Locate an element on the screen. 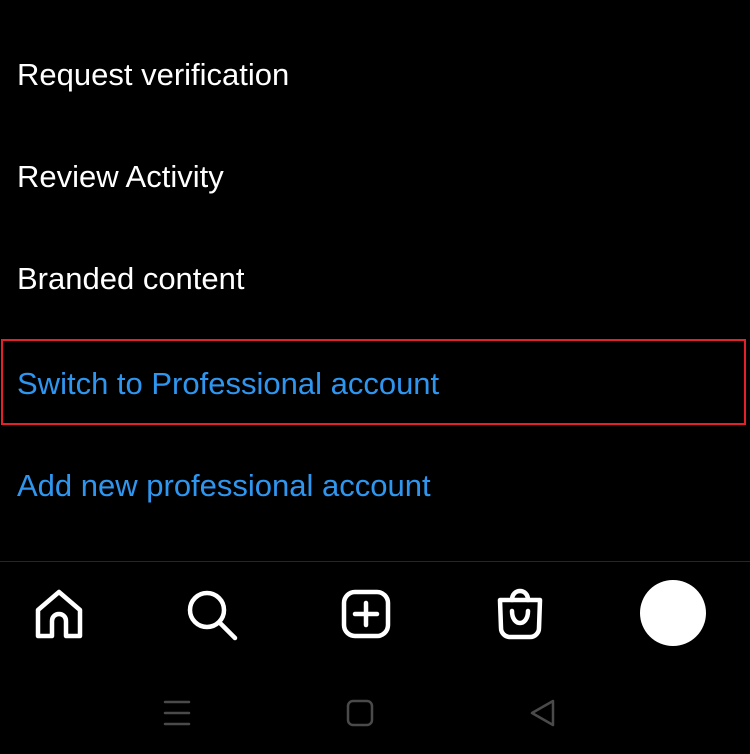  menu-item-add-new-professional: Add new professional account is located at coordinates (224, 486).